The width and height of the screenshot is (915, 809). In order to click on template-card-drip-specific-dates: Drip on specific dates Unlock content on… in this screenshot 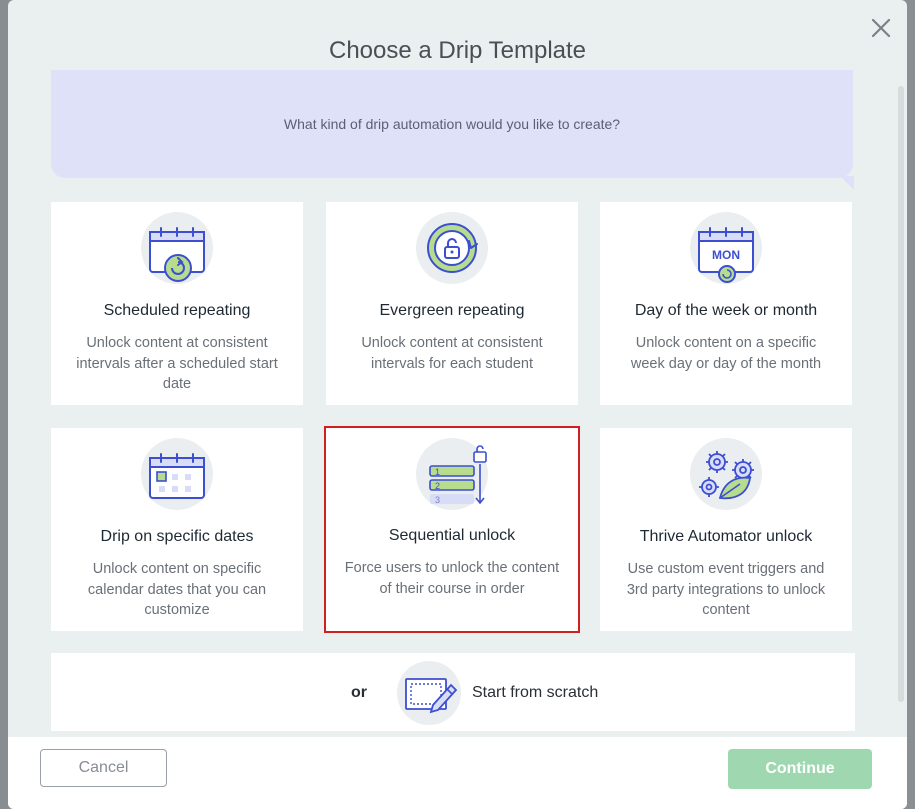, I will do `click(177, 529)`.